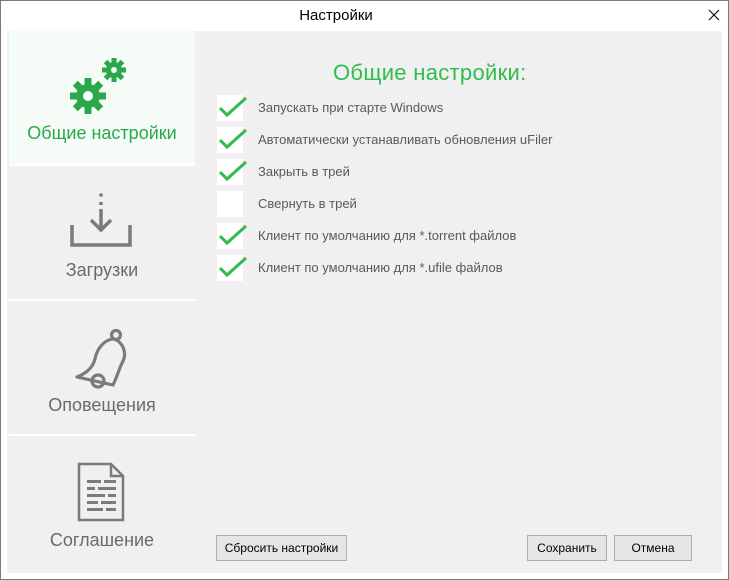  I want to click on sidebar-item-general: Общие настройки, so click(102, 97).